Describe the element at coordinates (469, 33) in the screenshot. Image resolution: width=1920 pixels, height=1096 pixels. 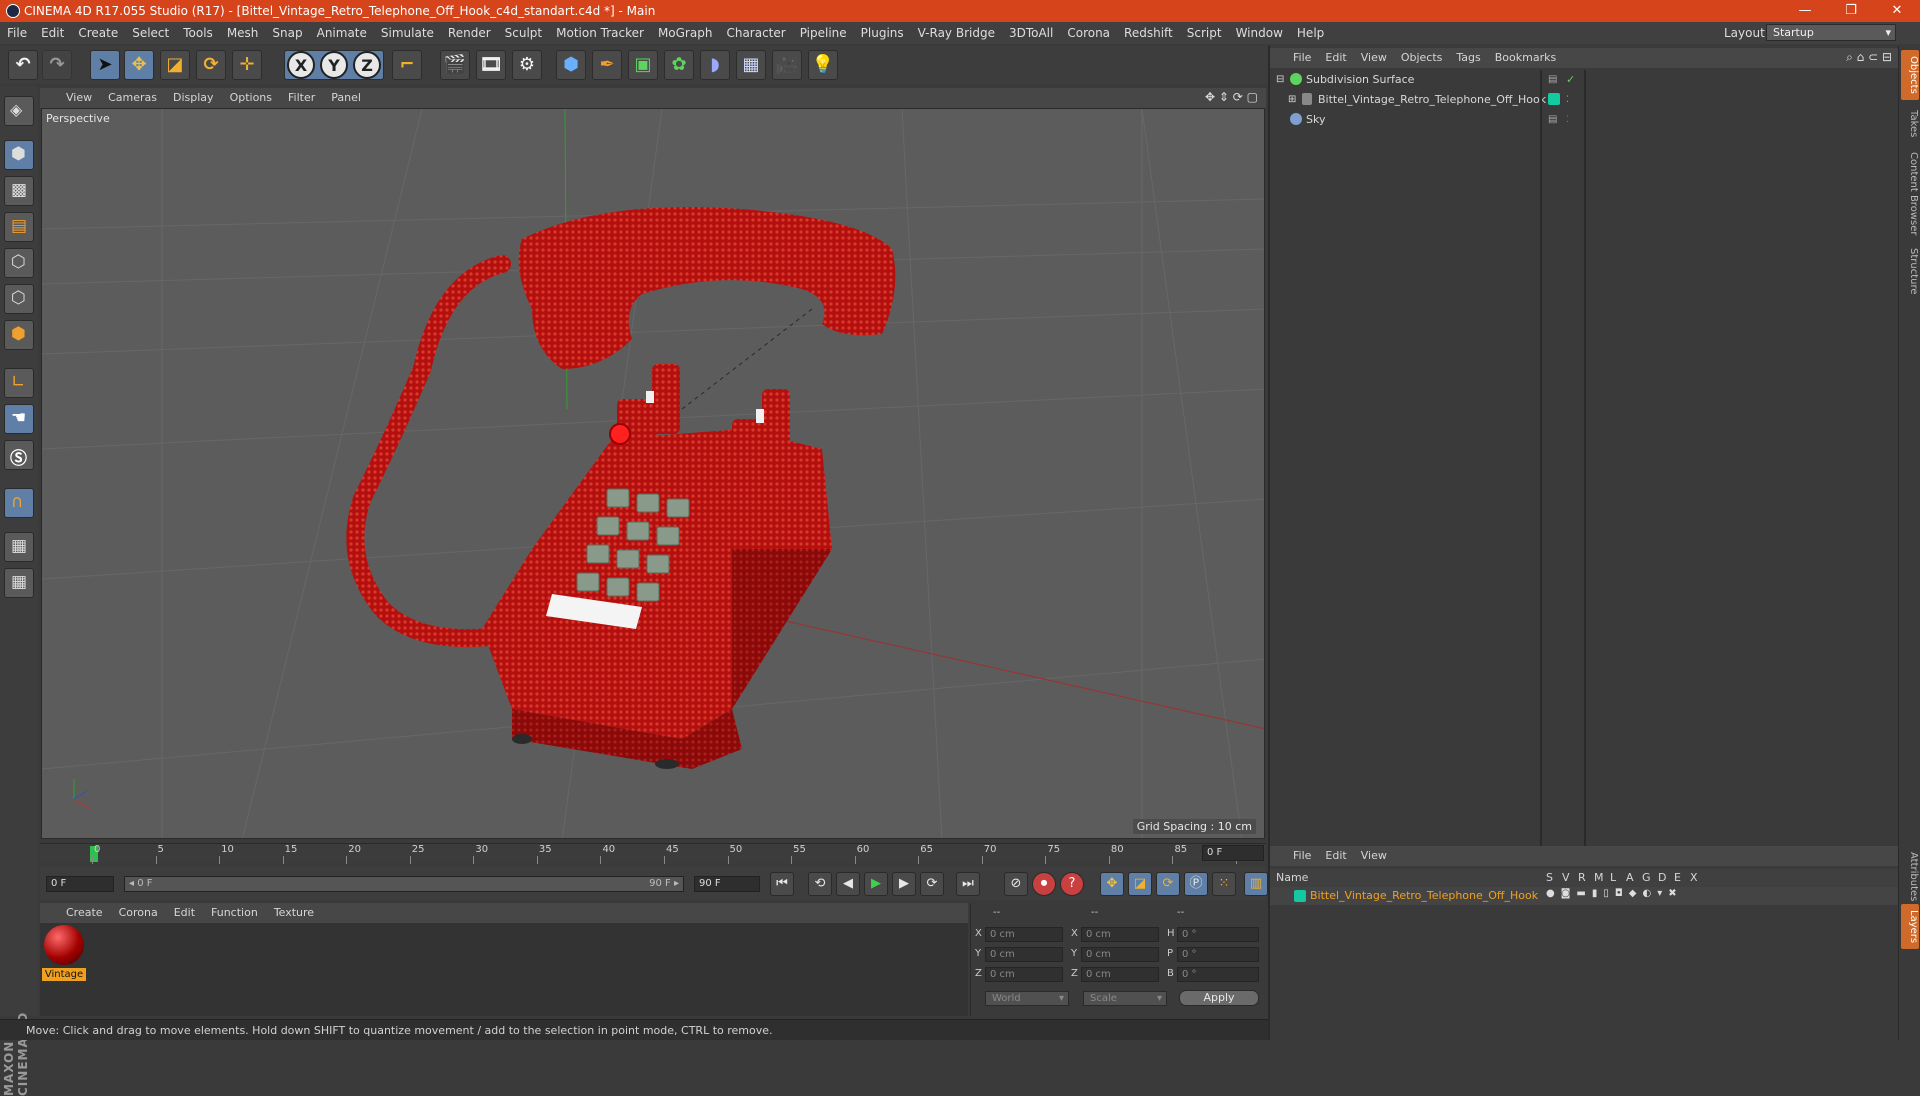
I see `menu-render: Render` at that location.